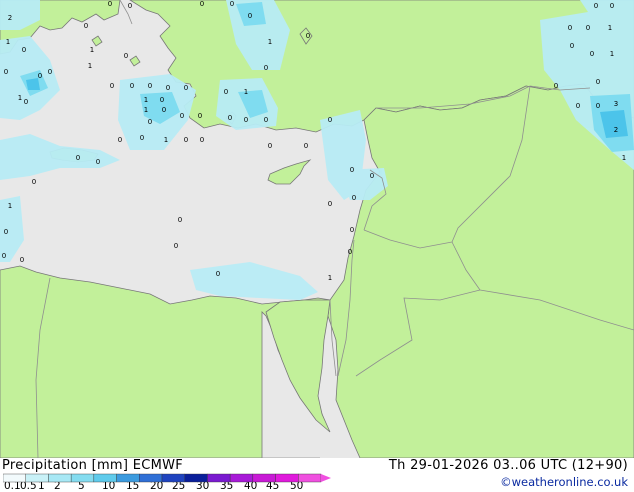  What do you see at coordinates (564, 482) in the screenshot?
I see `credit-link: ©weatheronline.co.uk` at bounding box center [564, 482].